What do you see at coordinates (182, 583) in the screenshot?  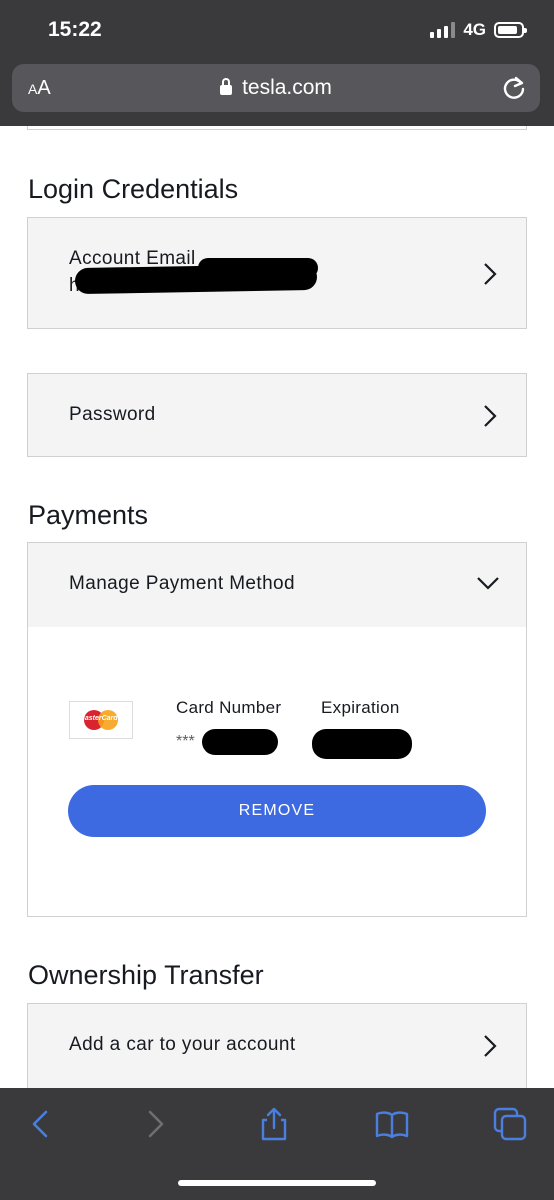 I see `manage-payment-label: Manage Payment Method` at bounding box center [182, 583].